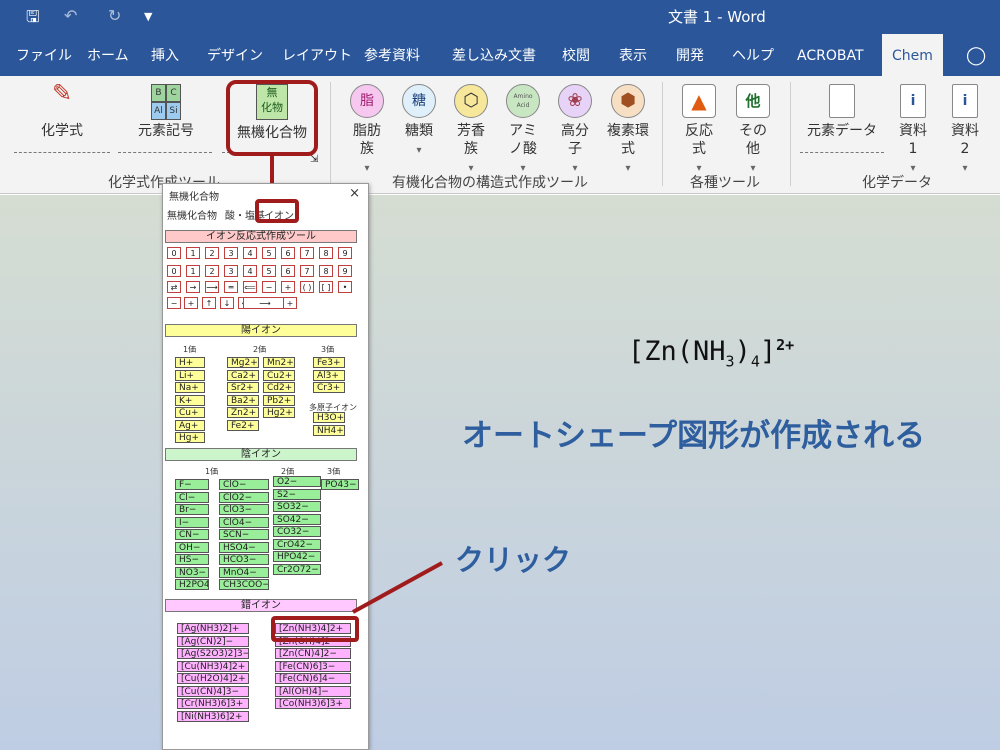 The height and width of the screenshot is (750, 1000). I want to click on undo-icon: ↶, so click(70, 15).